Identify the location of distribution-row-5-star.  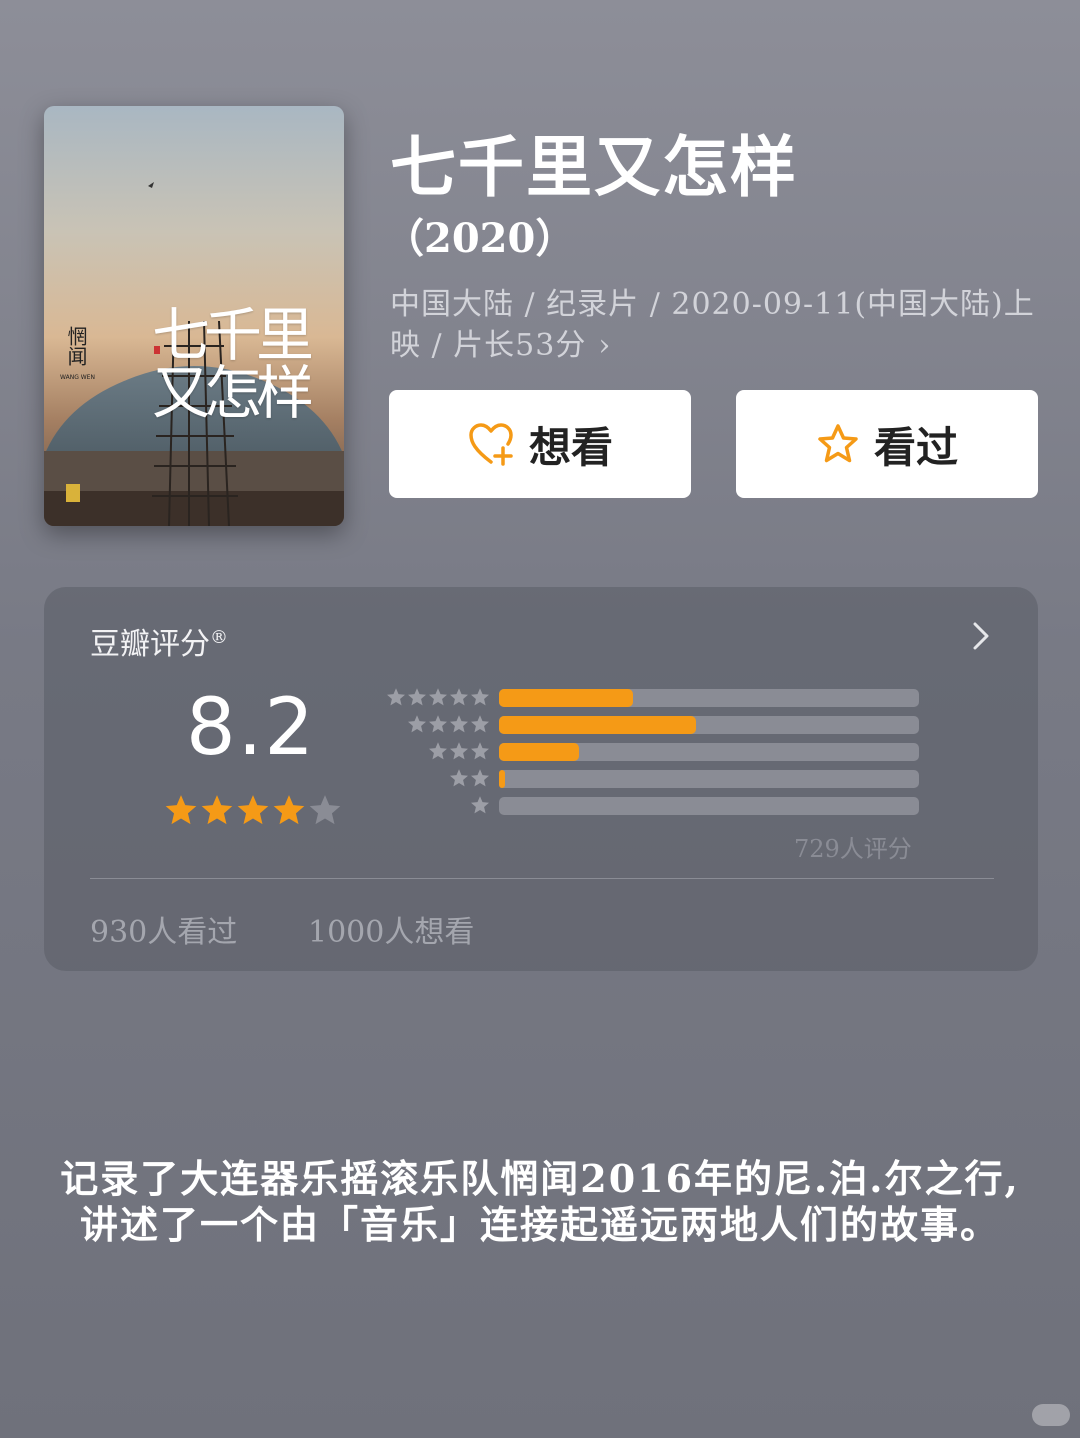
(669, 697).